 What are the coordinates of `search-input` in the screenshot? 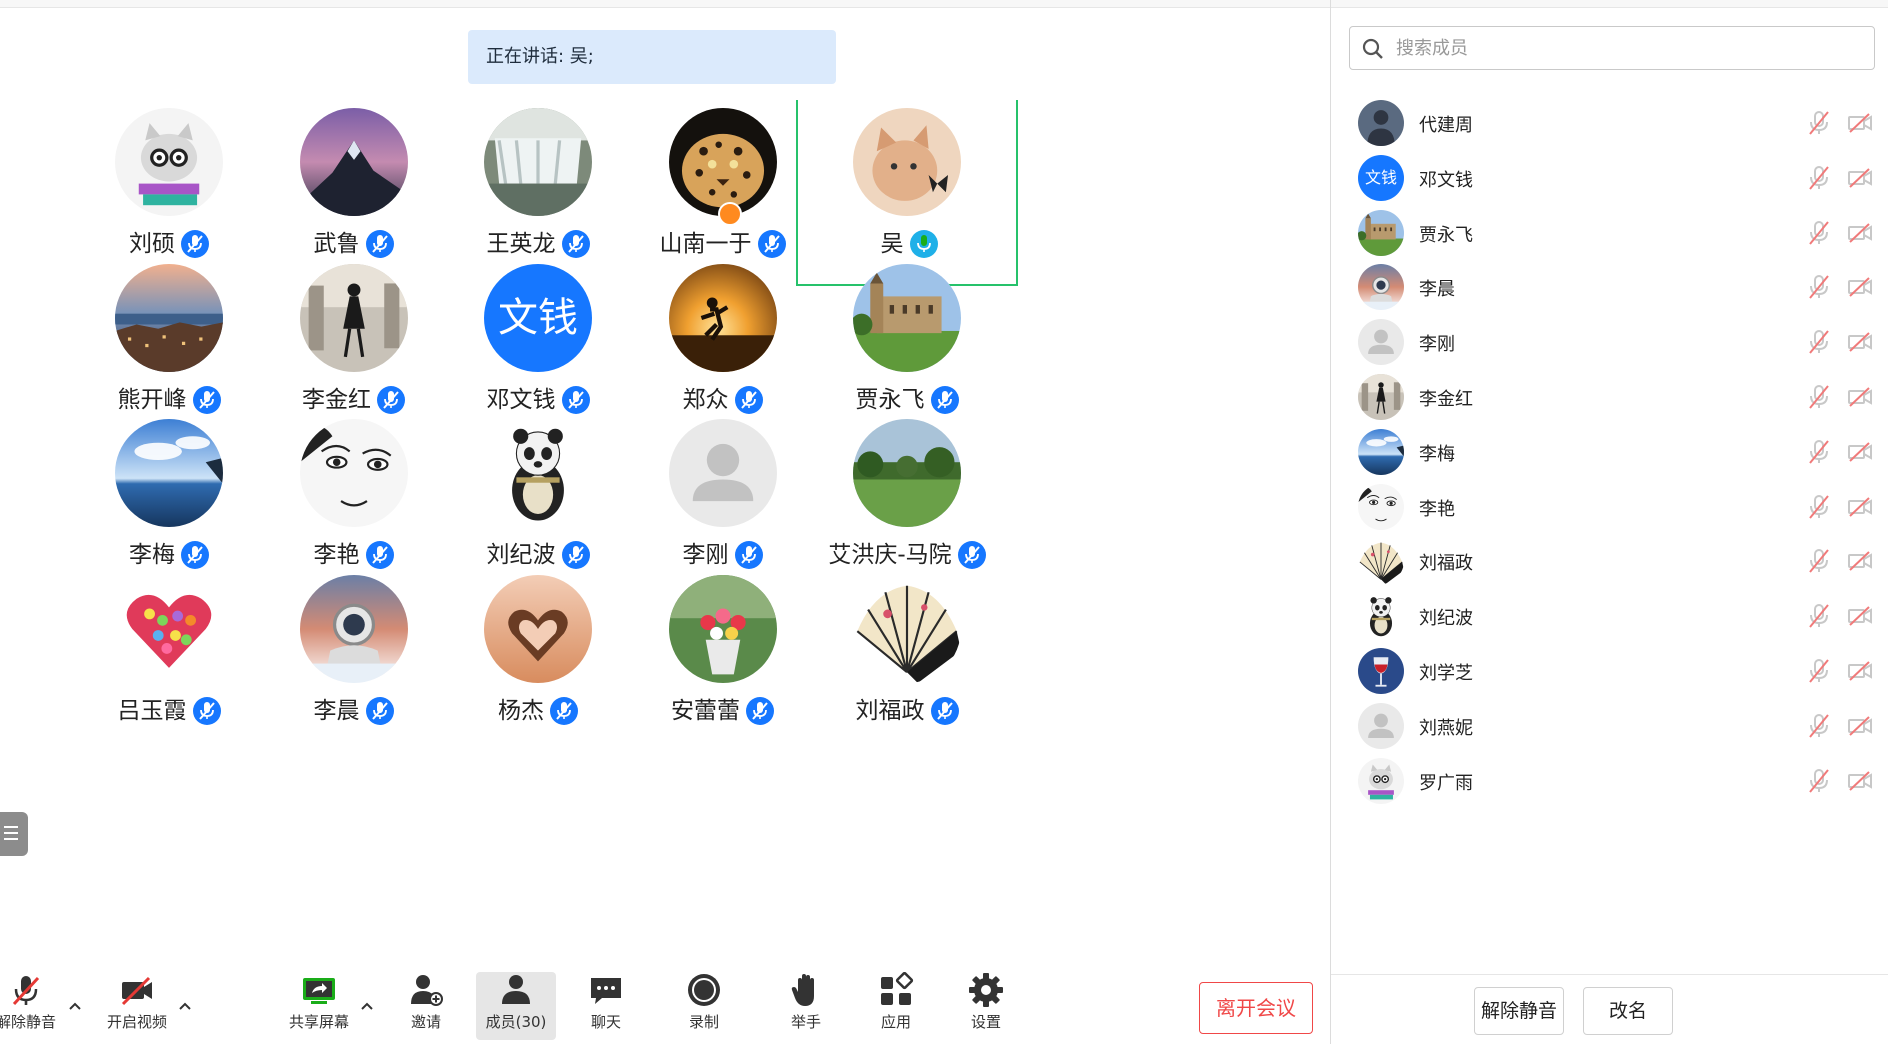 It's located at (1626, 48).